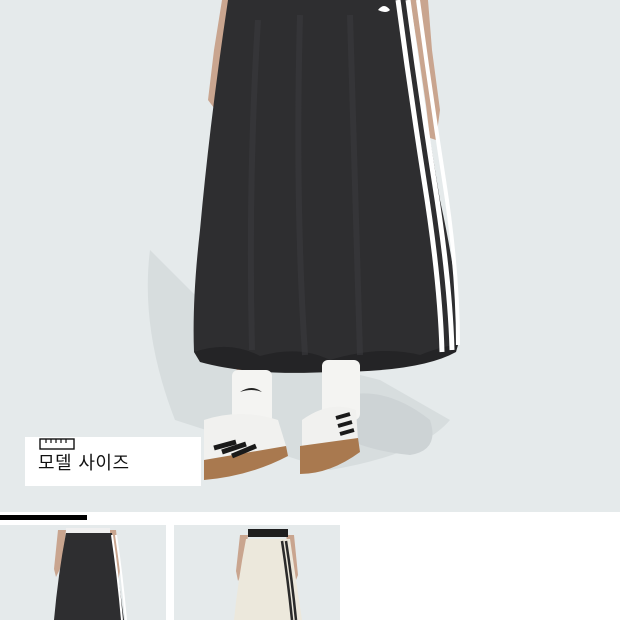  I want to click on thumb-black-skirt, so click(83, 572).